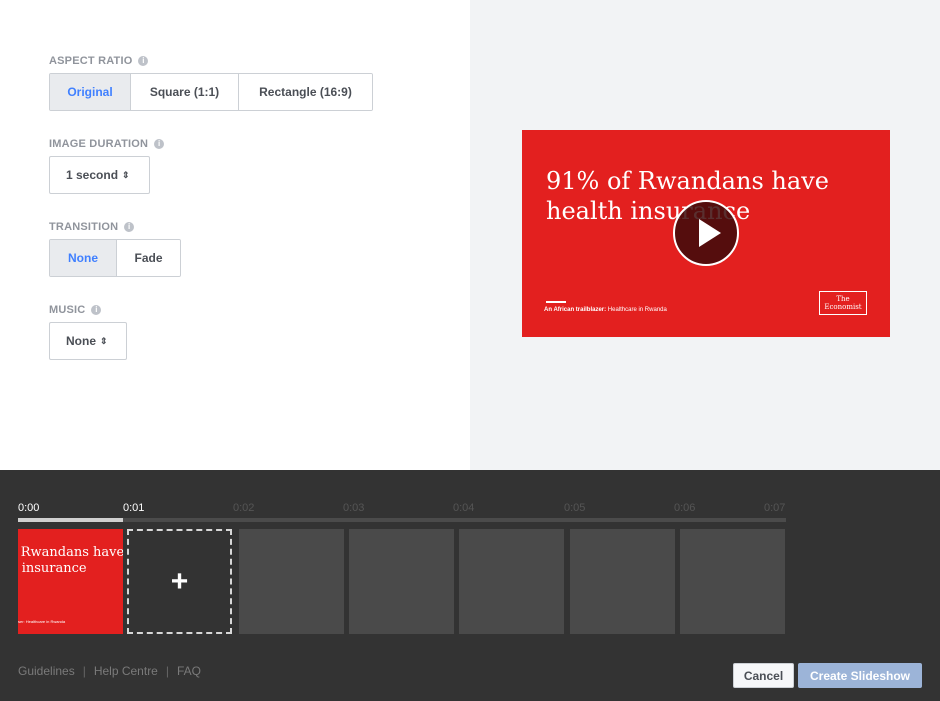  I want to click on thumbnail-caption: ser: Healthcare in Rwanda, so click(42, 621).